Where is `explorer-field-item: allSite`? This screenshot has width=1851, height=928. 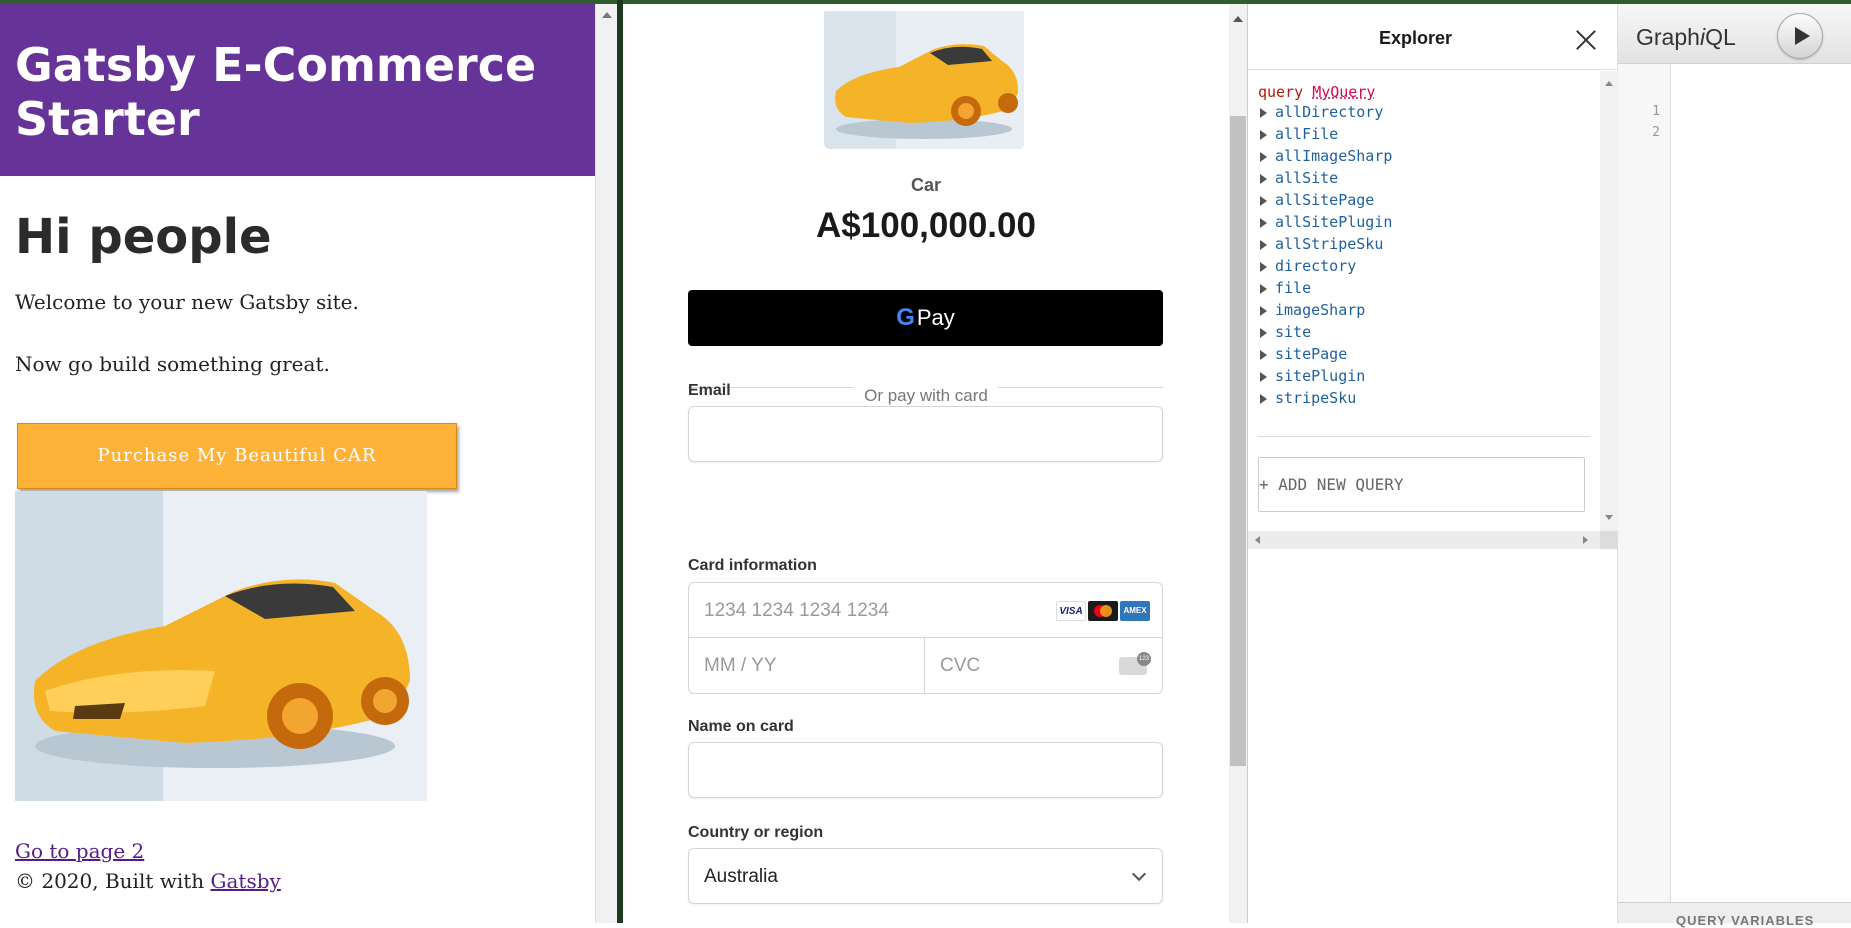 explorer-field-item: allSite is located at coordinates (1428, 178).